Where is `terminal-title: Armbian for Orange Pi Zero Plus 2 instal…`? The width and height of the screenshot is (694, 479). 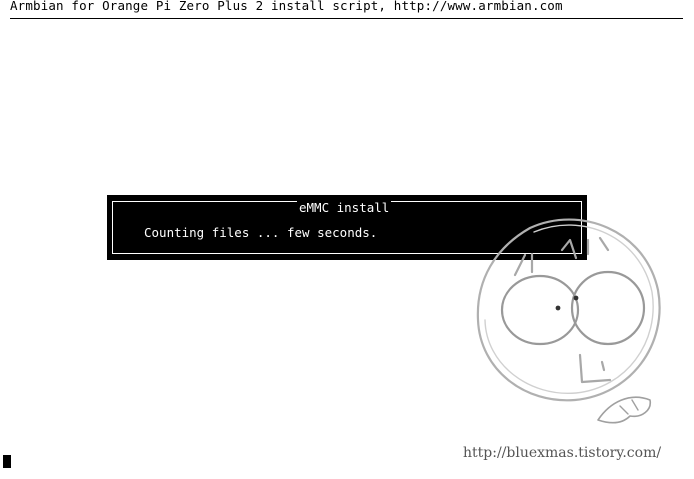
terminal-title: Armbian for Orange Pi Zero Plus 2 instal… is located at coordinates (286, 6).